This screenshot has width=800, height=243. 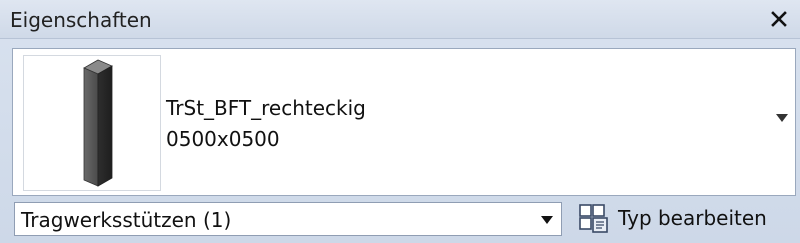 I want to click on close-button, so click(x=779, y=19).